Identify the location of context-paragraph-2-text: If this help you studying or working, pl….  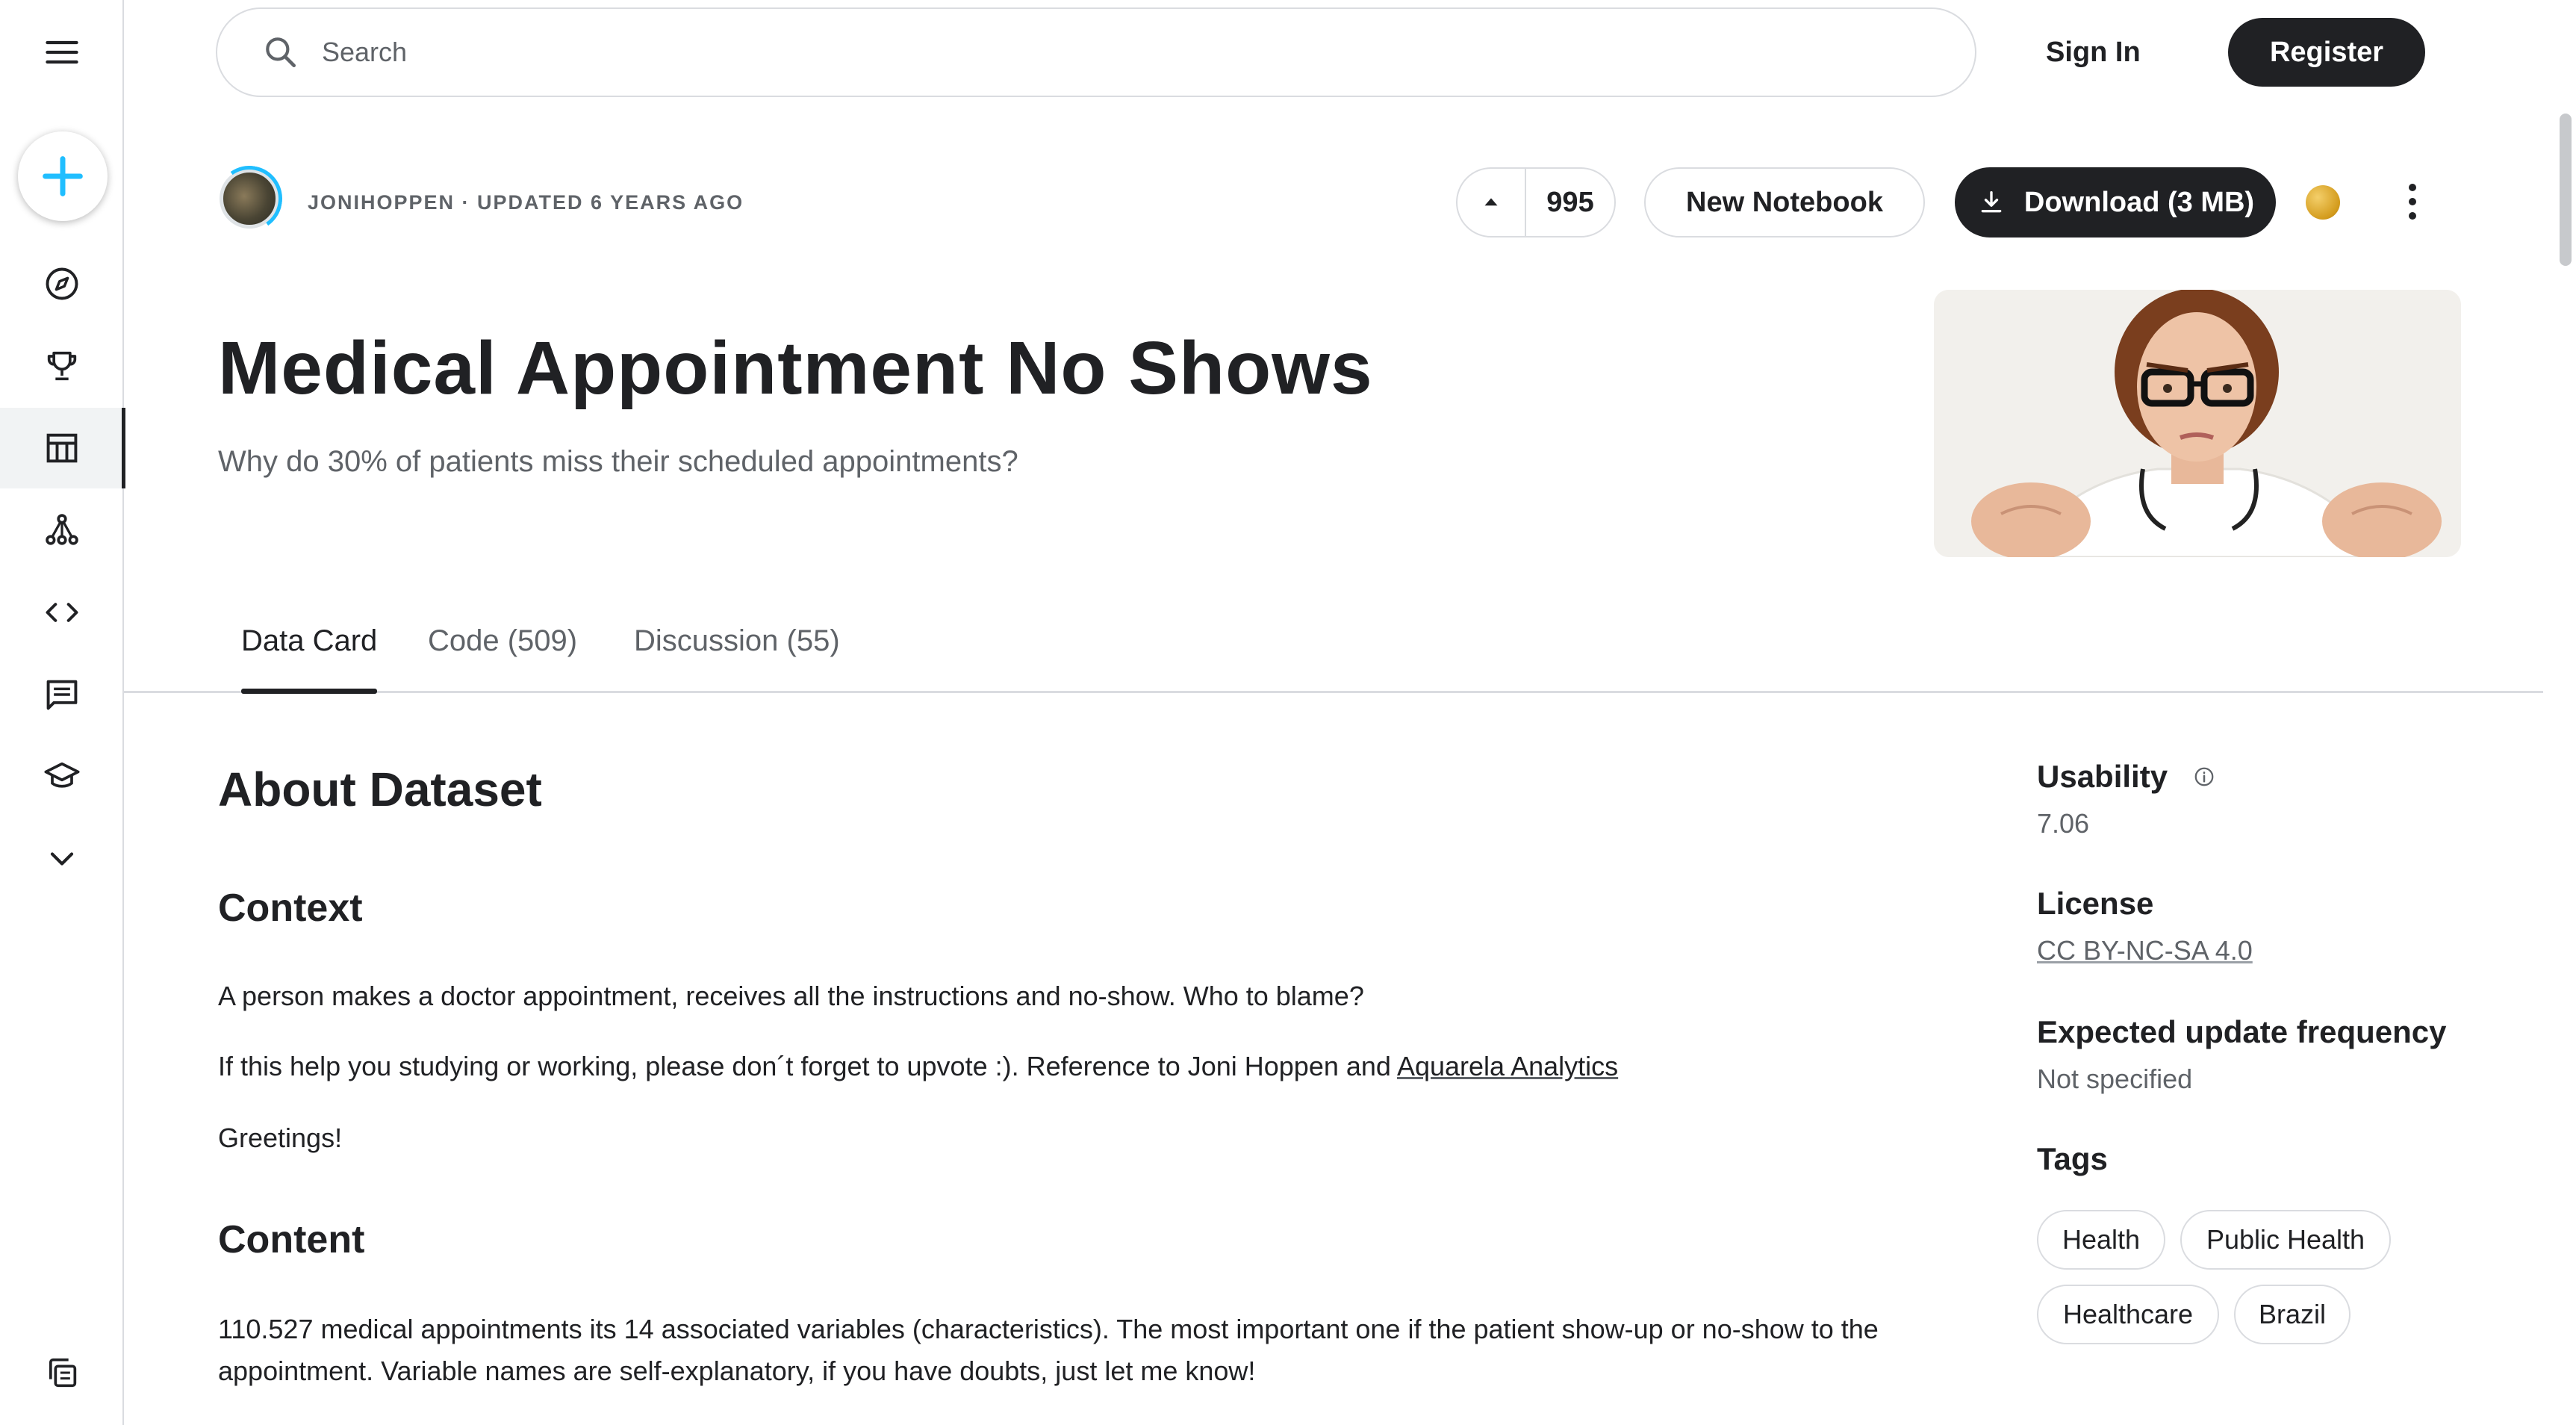
(807, 1066).